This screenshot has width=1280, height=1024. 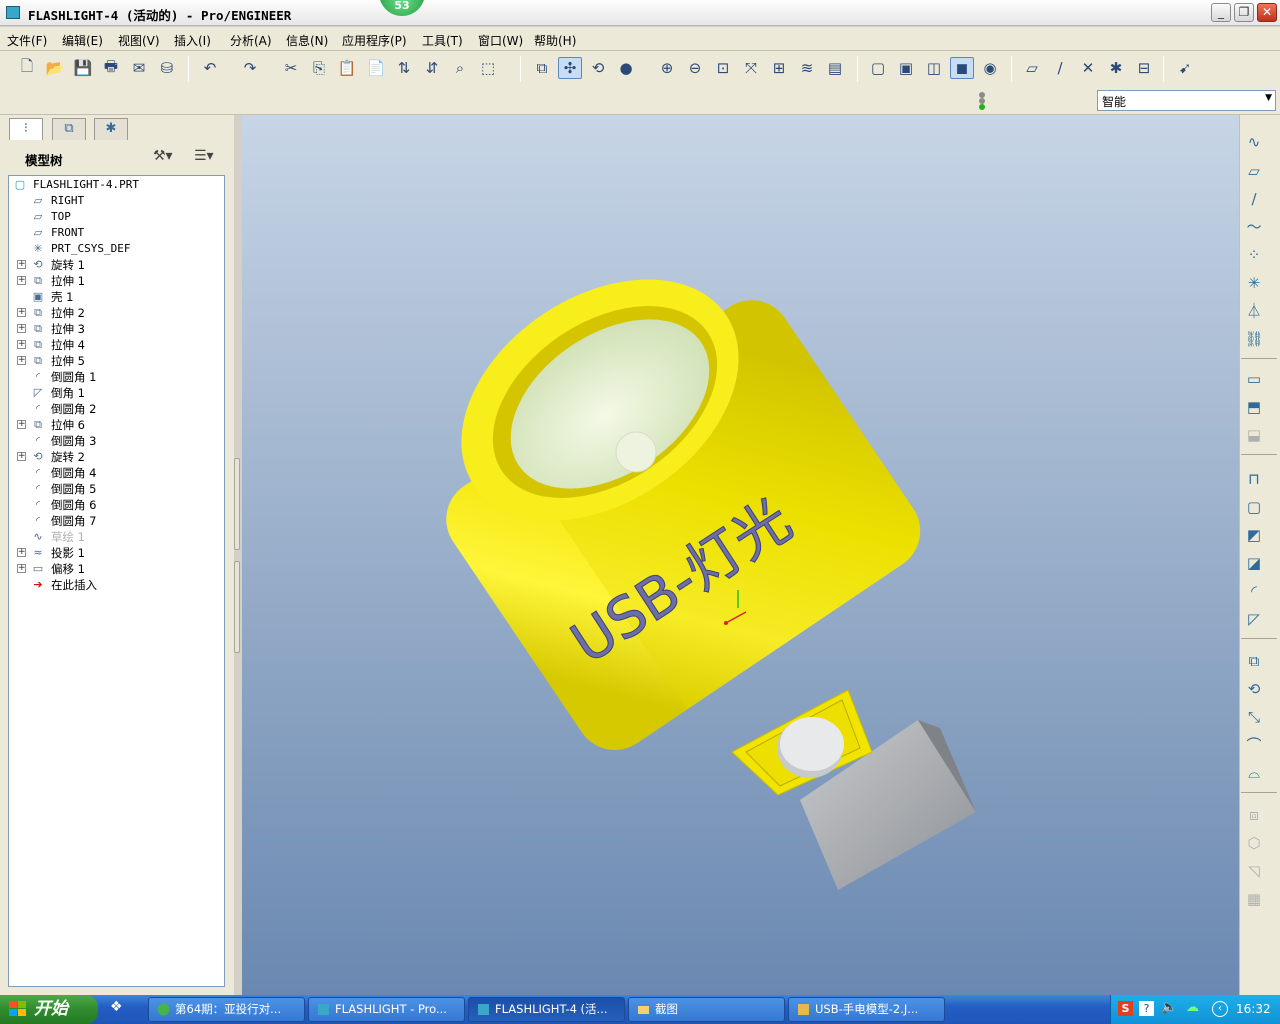 What do you see at coordinates (1254, 773) in the screenshot?
I see `boundary-blend-icon: ⌓` at bounding box center [1254, 773].